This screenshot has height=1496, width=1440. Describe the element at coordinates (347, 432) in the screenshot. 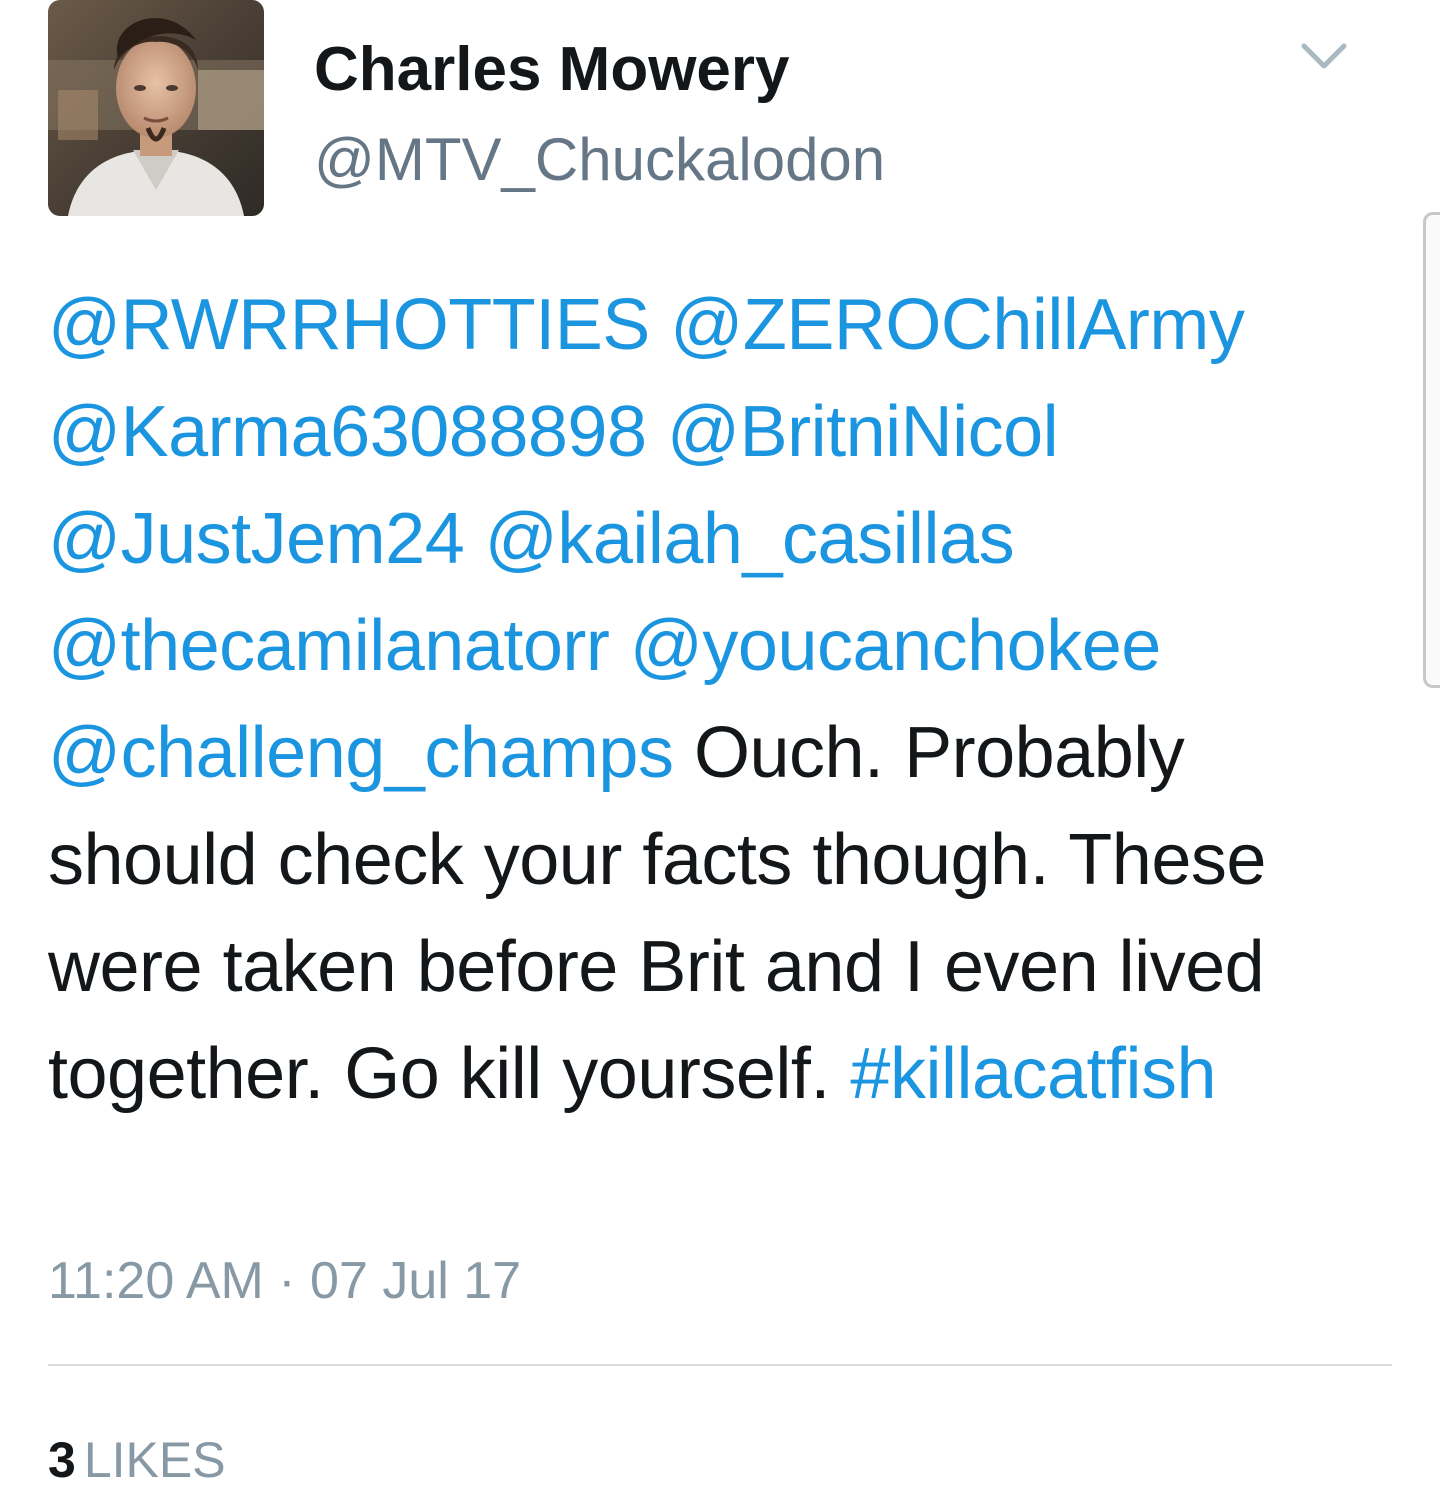

I see `mention-link: @Karma63088898` at that location.